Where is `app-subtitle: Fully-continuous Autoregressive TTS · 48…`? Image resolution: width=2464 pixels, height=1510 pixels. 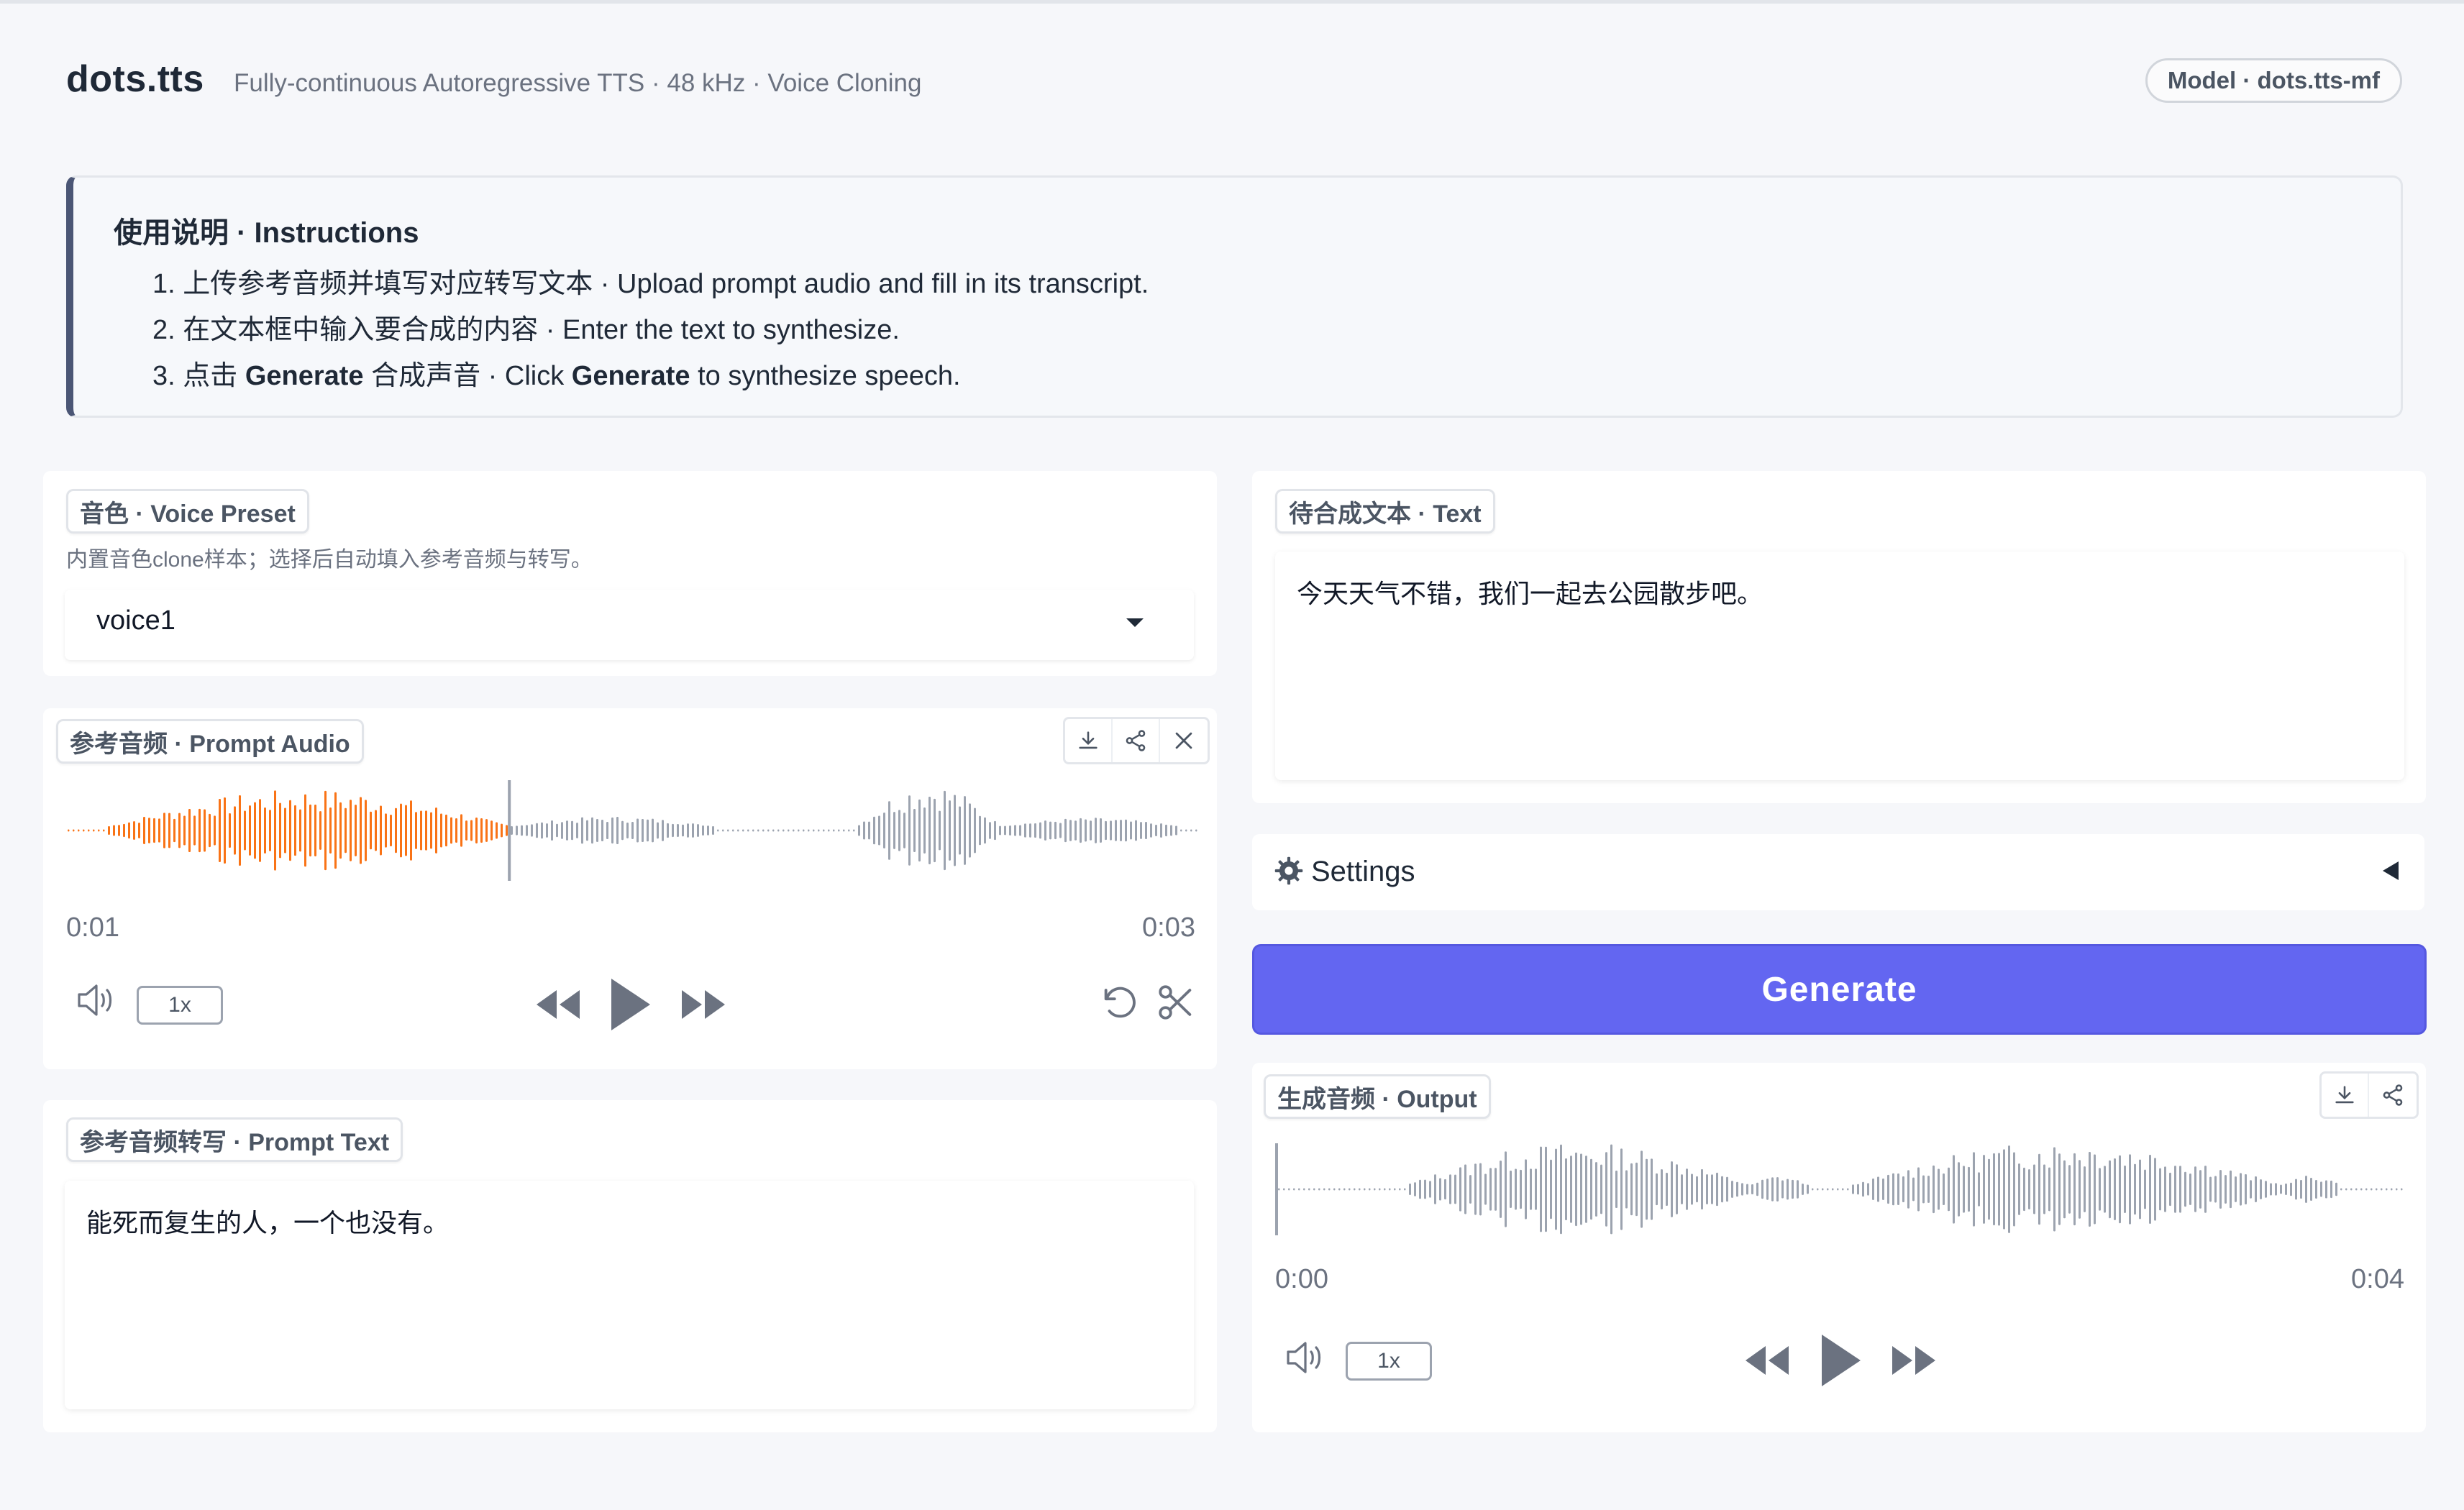 app-subtitle: Fully-continuous Autoregressive TTS · 48… is located at coordinates (578, 83).